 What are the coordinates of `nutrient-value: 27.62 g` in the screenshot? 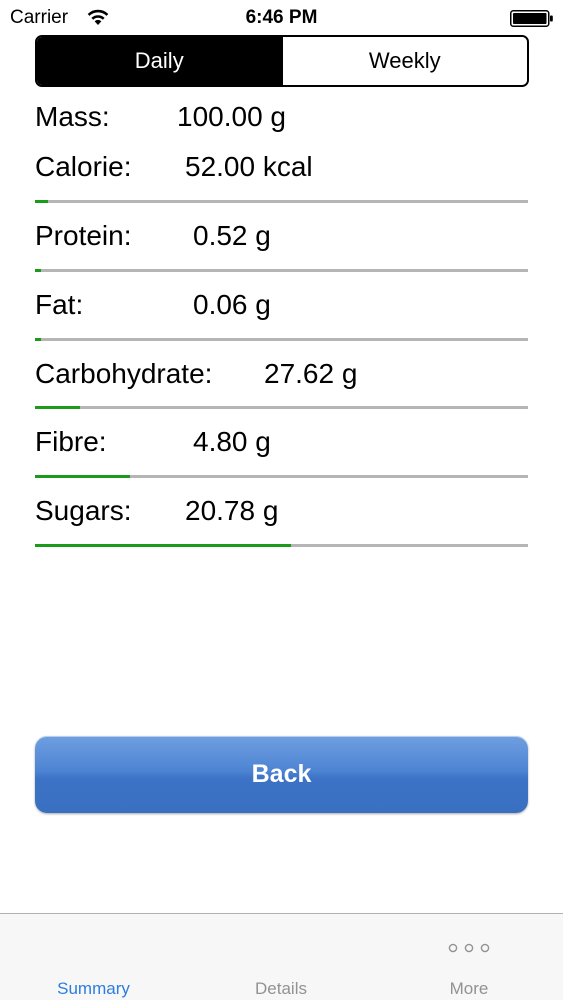 It's located at (311, 373).